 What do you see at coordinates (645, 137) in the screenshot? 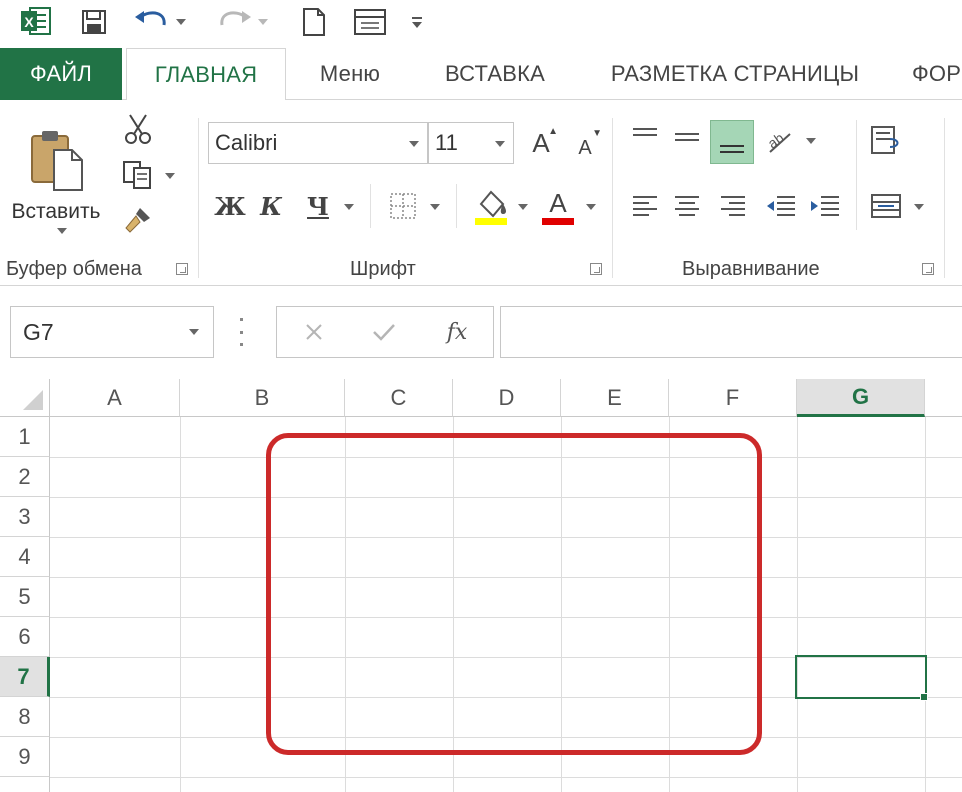
I see `align-top-button` at bounding box center [645, 137].